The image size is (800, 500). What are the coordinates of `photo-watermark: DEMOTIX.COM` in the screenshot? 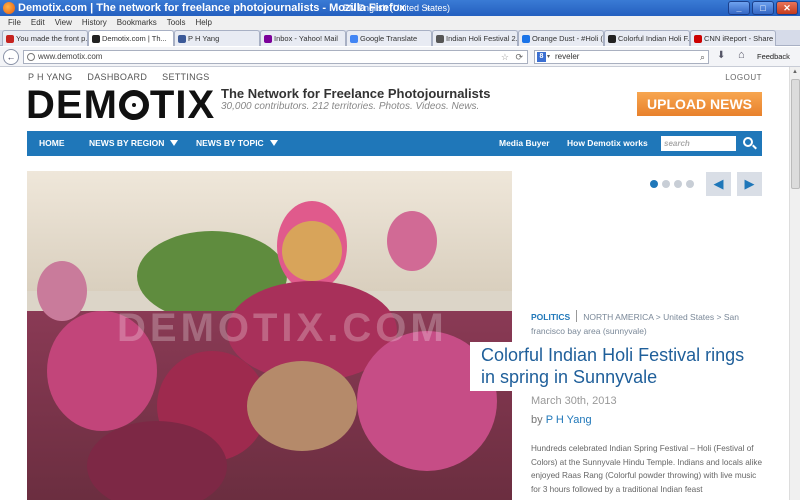 It's located at (282, 328).